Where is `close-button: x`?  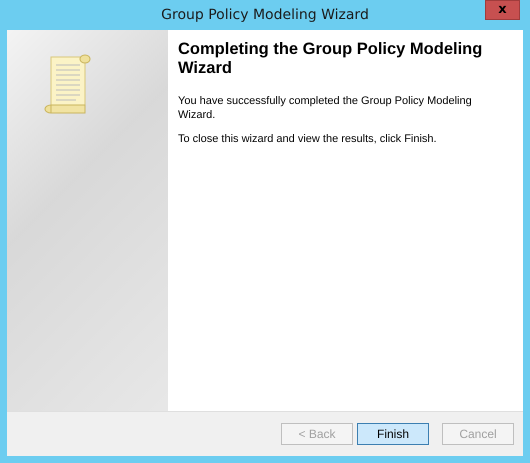 close-button: x is located at coordinates (502, 10).